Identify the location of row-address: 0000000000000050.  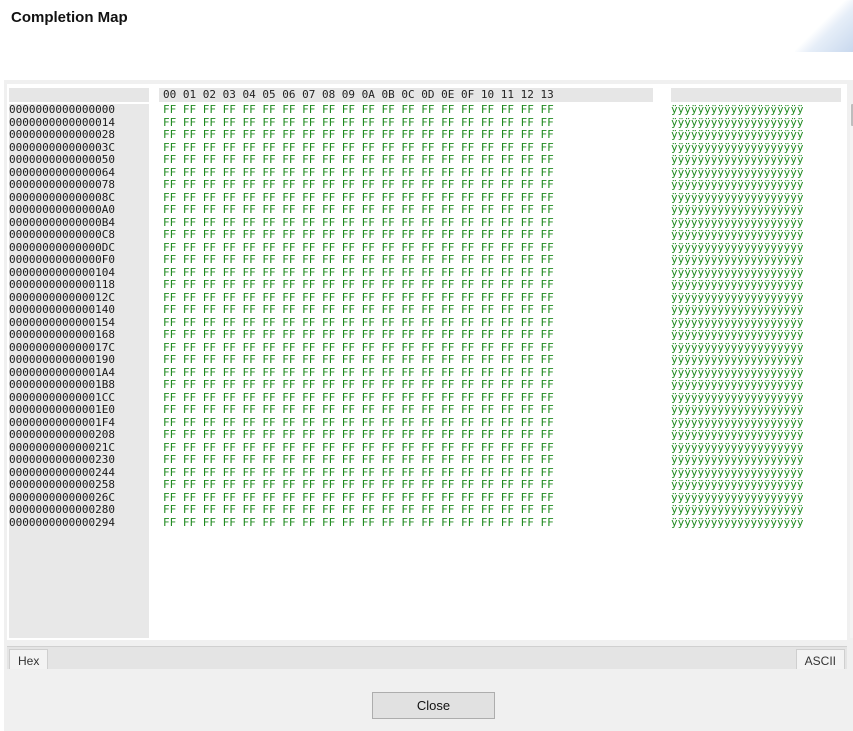
(62, 159).